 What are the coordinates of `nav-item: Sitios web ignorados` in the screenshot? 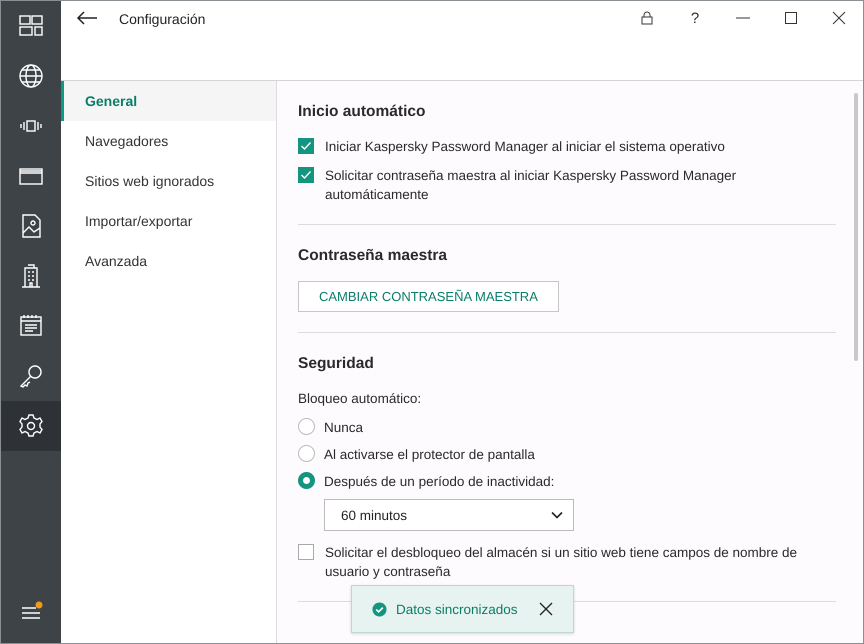 It's located at (168, 181).